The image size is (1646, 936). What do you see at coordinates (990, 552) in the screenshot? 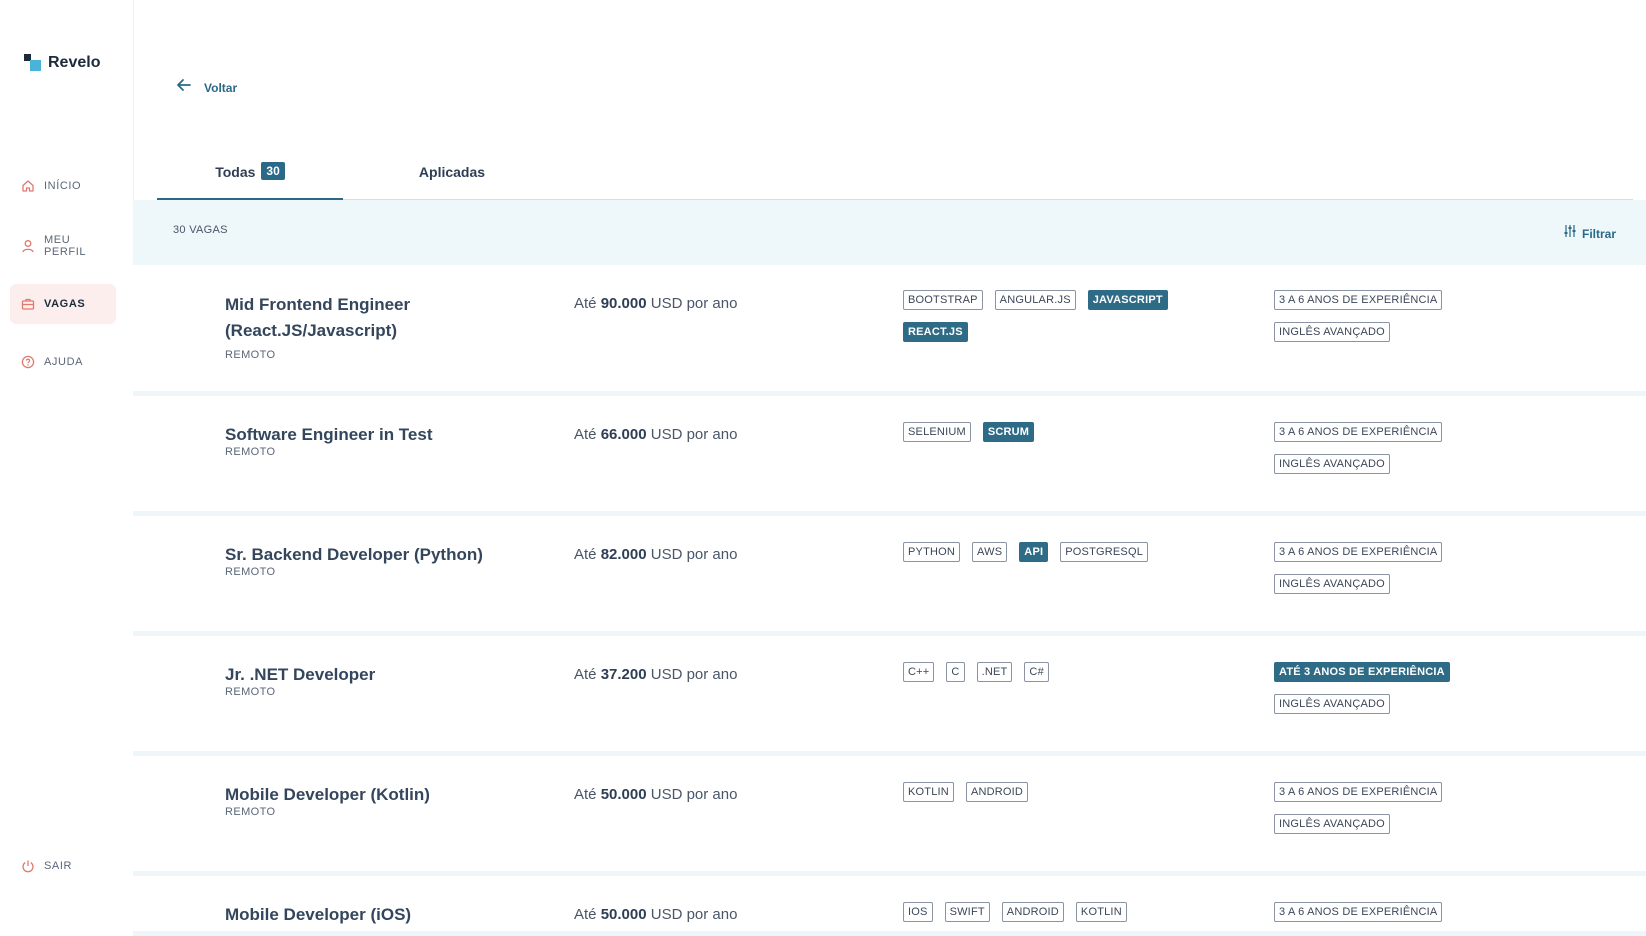
I see `skill-tag: AWS` at bounding box center [990, 552].